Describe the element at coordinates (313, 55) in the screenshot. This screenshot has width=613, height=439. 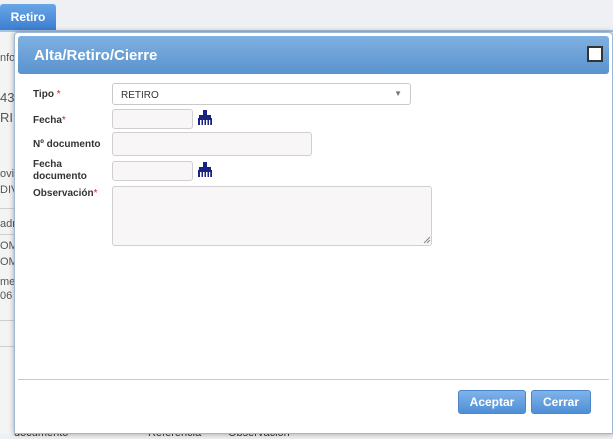
I see `dialog-header: Alta/Retiro/Cierre` at that location.